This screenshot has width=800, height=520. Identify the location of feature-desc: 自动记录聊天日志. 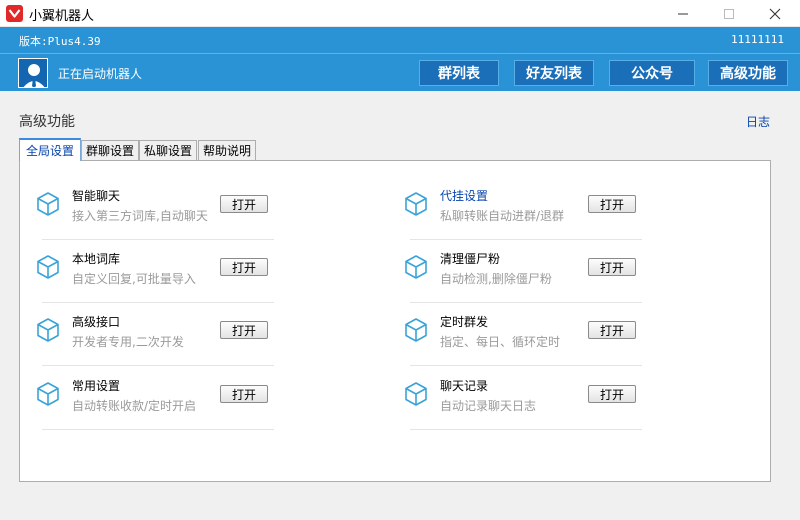
(488, 406).